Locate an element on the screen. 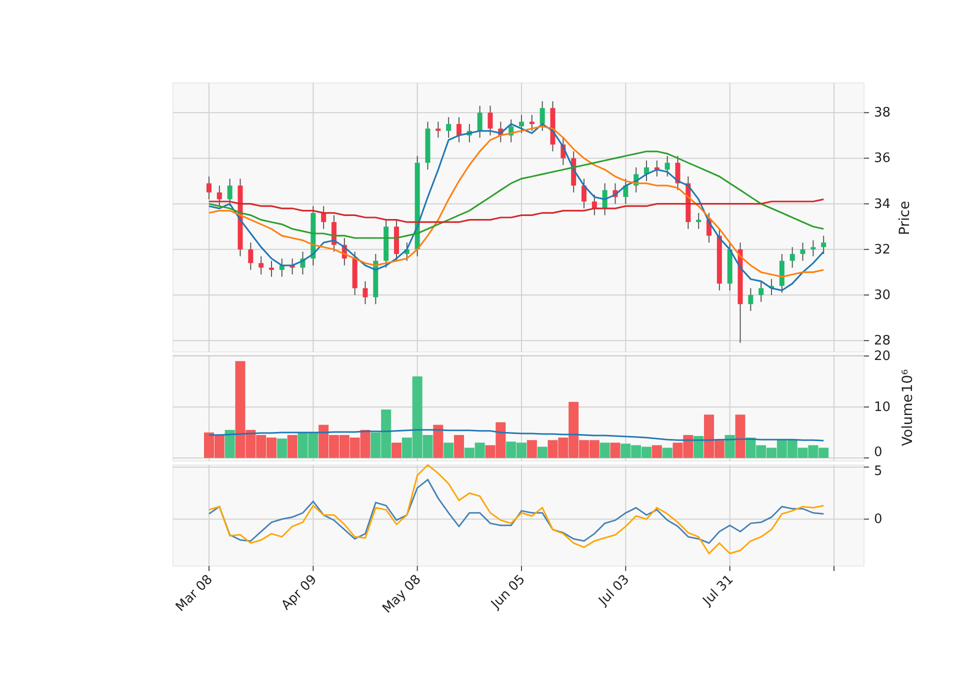  y-tick-label: 30 is located at coordinates (882, 295).